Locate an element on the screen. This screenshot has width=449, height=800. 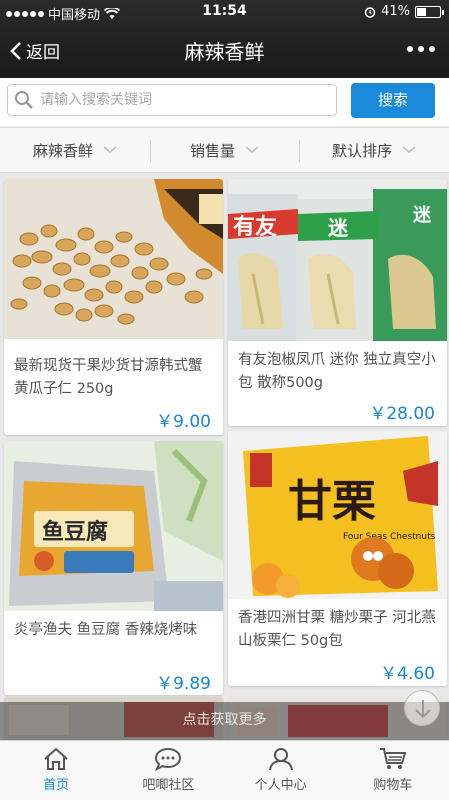
product-name: 有友泡椒凤爪 迷你 独立真空小包 散称500g is located at coordinates (337, 371).